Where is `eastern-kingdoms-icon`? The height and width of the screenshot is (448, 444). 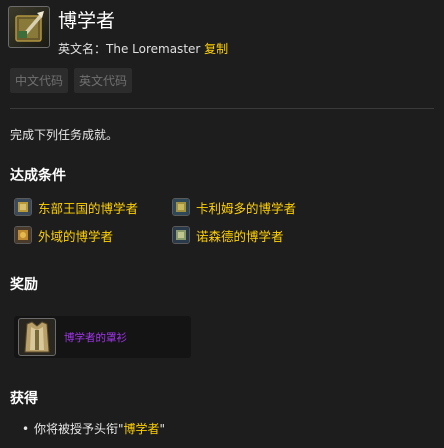 eastern-kingdoms-icon is located at coordinates (23, 207).